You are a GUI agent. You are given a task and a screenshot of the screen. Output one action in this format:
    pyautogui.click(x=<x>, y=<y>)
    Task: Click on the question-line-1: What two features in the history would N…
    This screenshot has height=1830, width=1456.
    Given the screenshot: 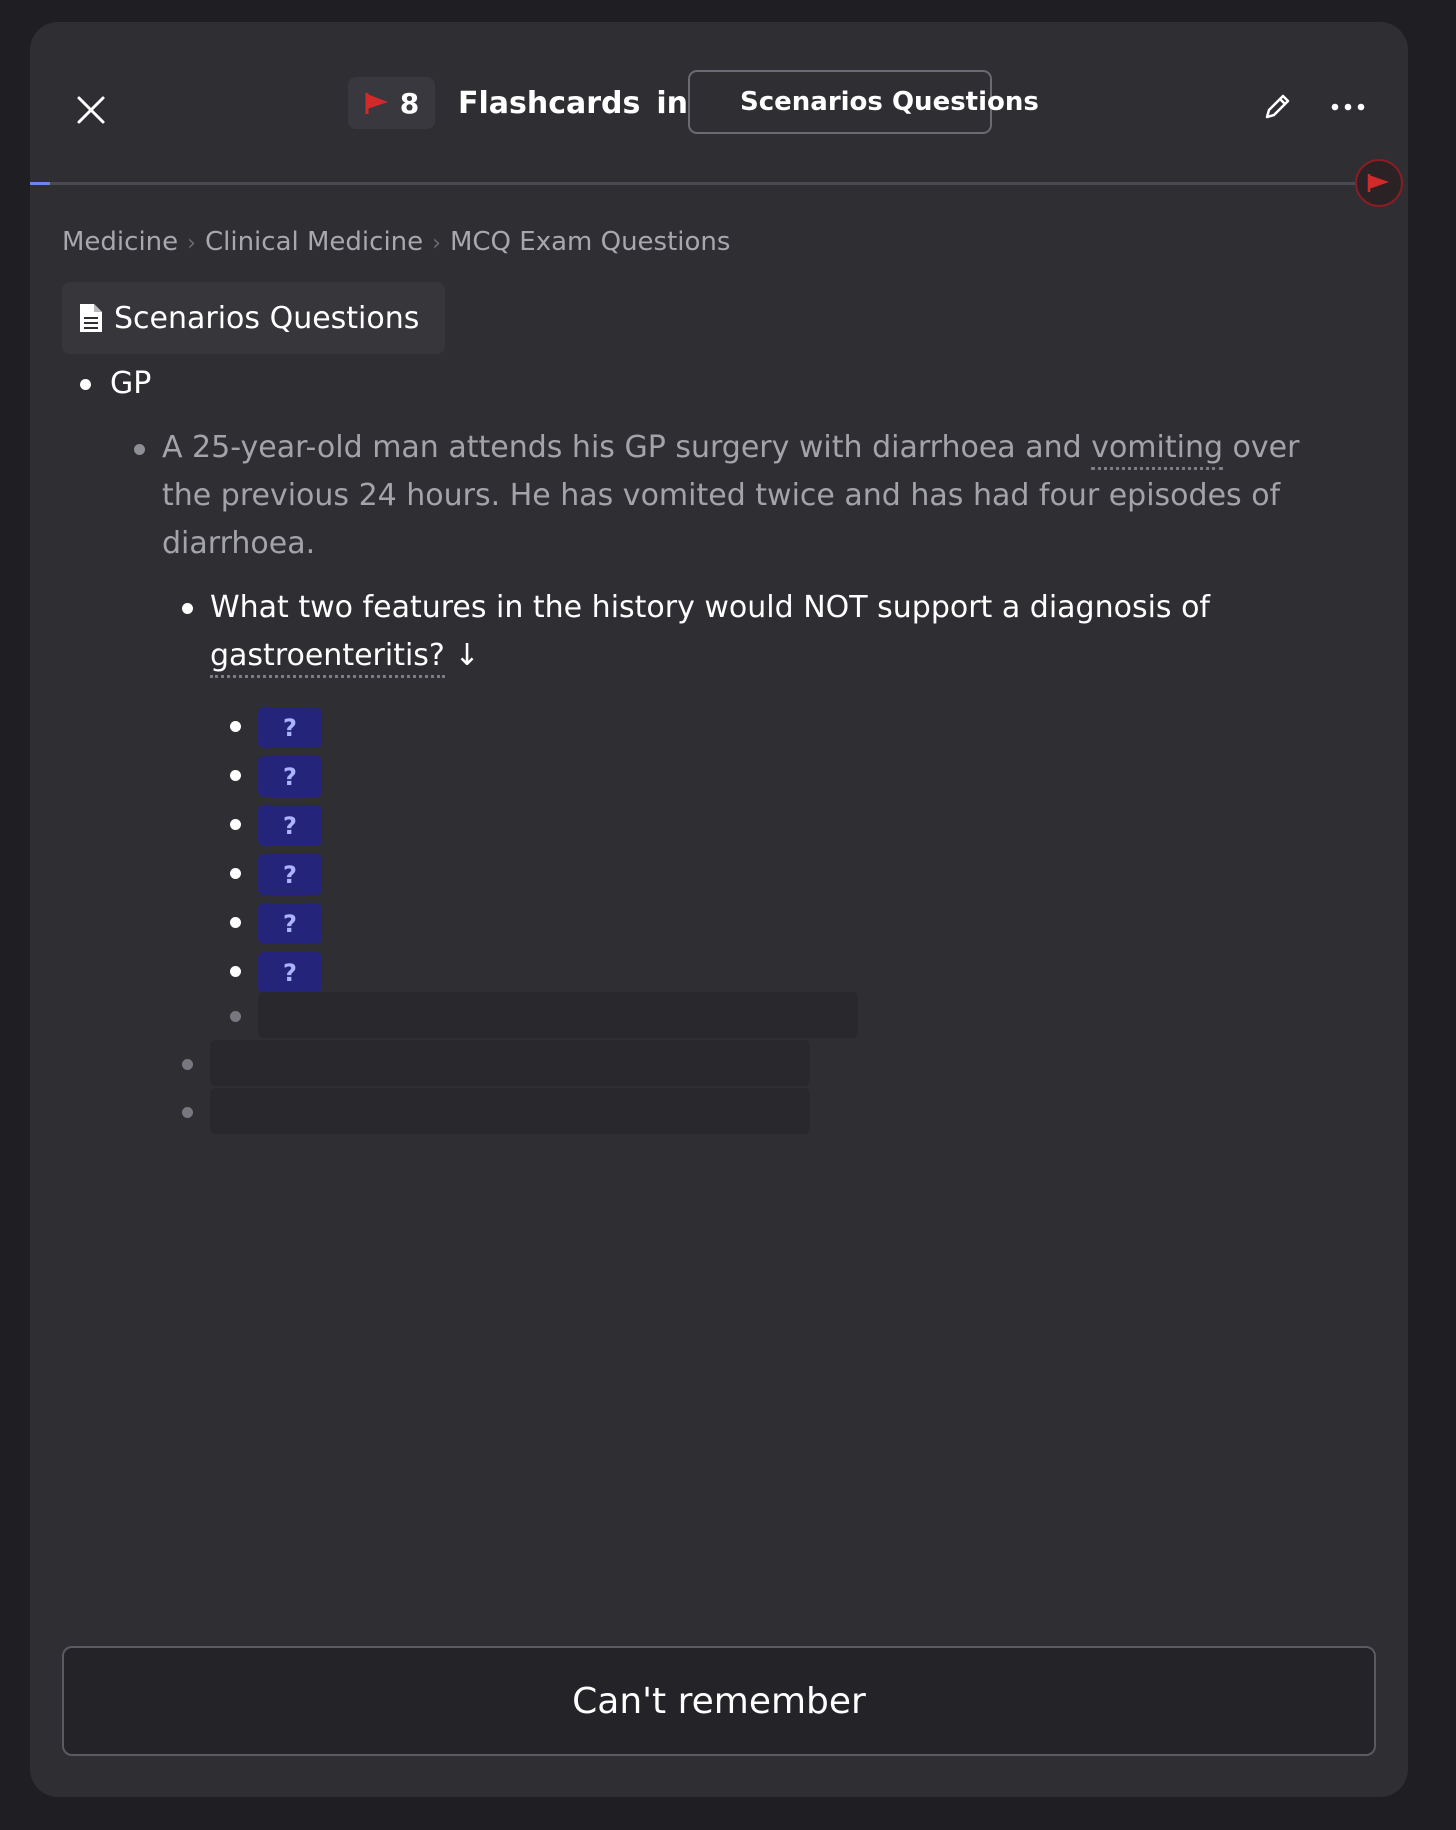 What is the action you would take?
    pyautogui.click(x=710, y=607)
    